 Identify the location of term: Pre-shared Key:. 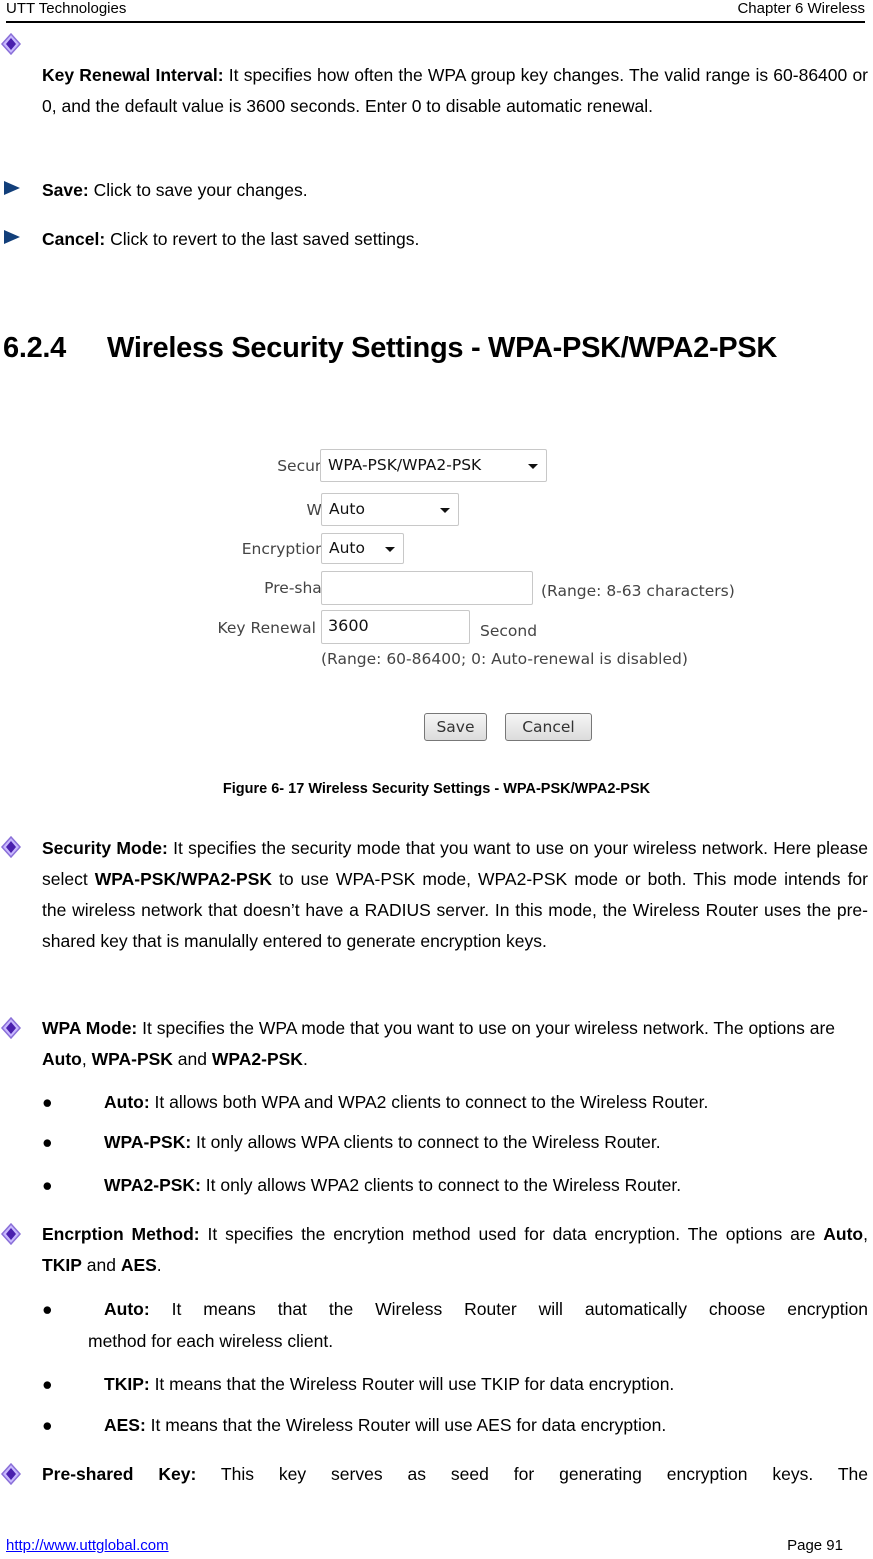
(119, 1474).